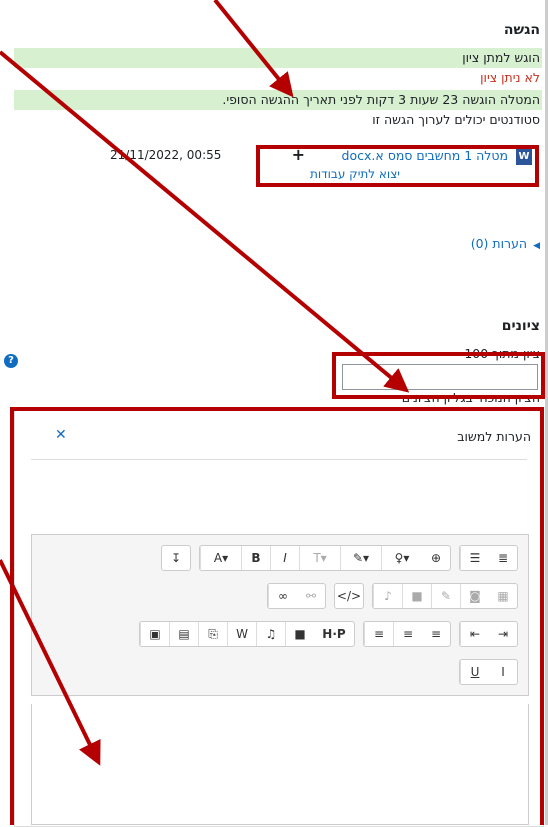  Describe the element at coordinates (456, 119) in the screenshot. I see `editable-status: סטודנטים יכולים לערוך הגשה זו` at that location.